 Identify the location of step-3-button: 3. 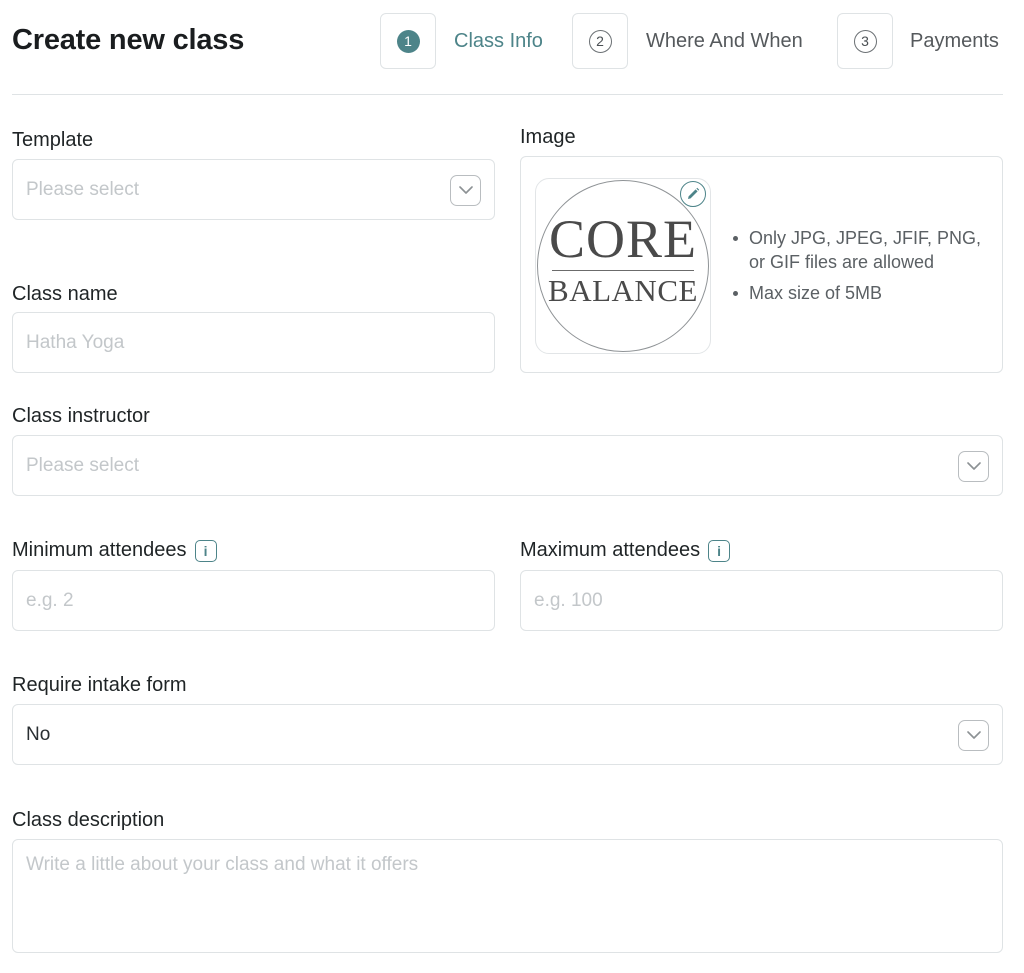
(865, 41).